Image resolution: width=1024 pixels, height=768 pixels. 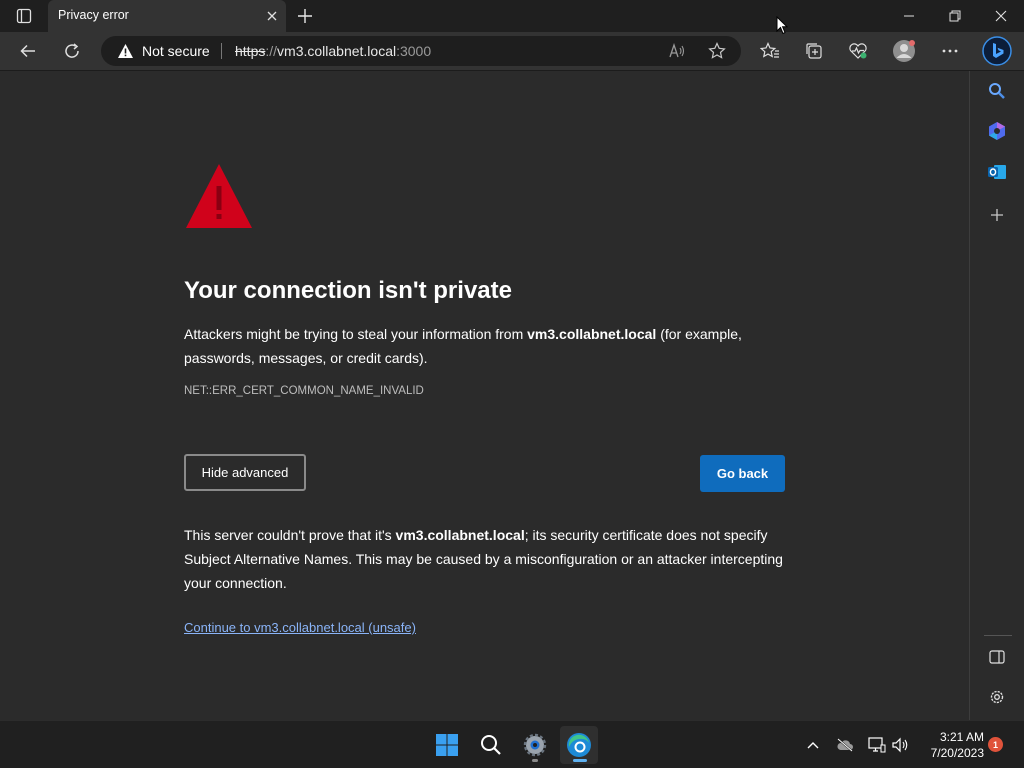 What do you see at coordinates (272, 16) in the screenshot?
I see `close-icon` at bounding box center [272, 16].